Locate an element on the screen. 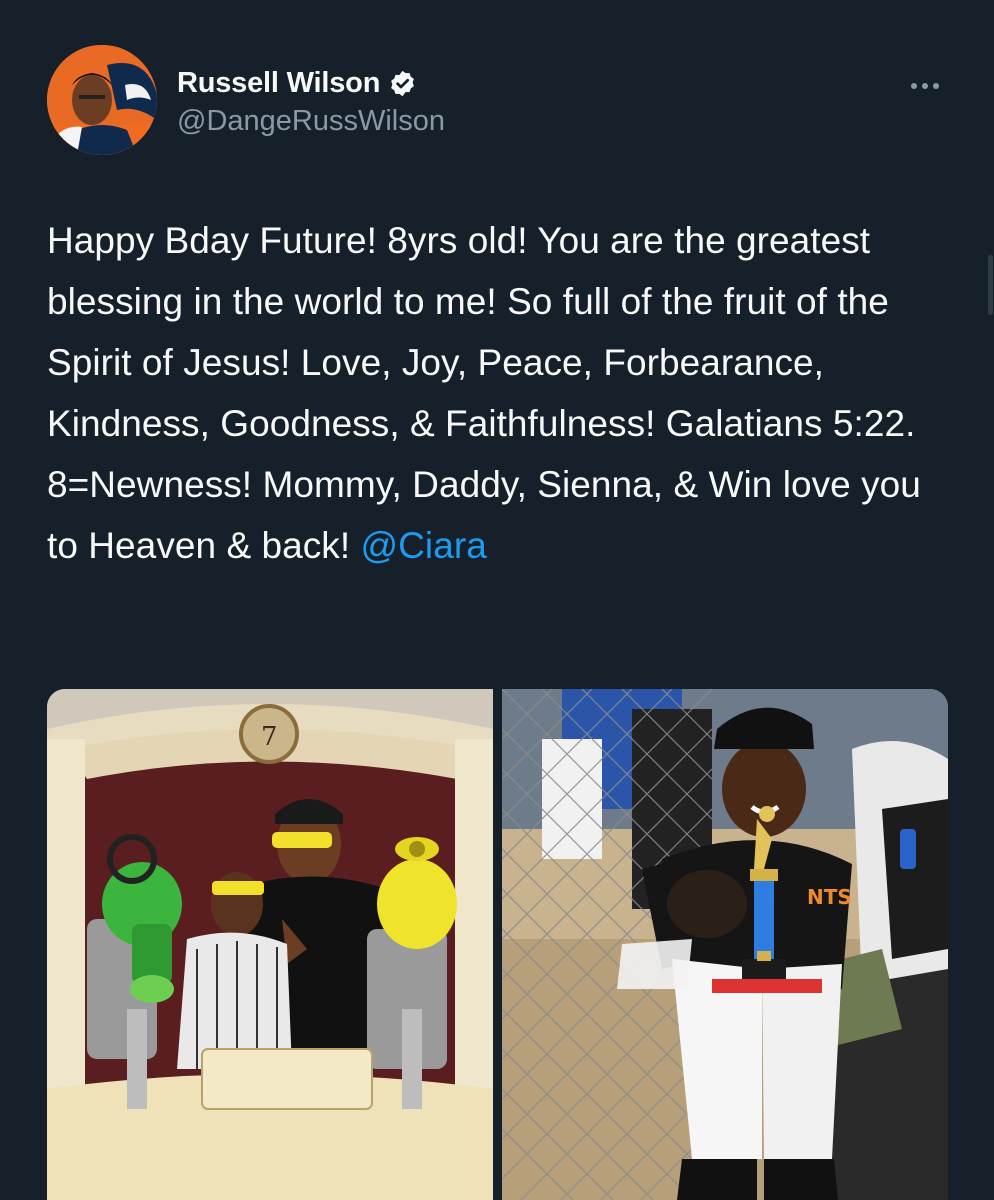  author-handle: @DangeRussWilson is located at coordinates (311, 121).